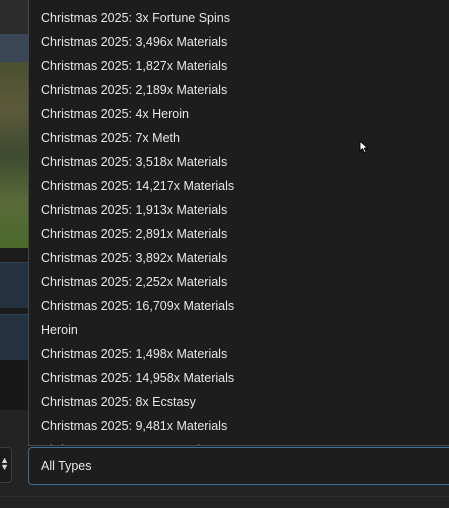  I want to click on type-filter-value: All Types, so click(66, 466).